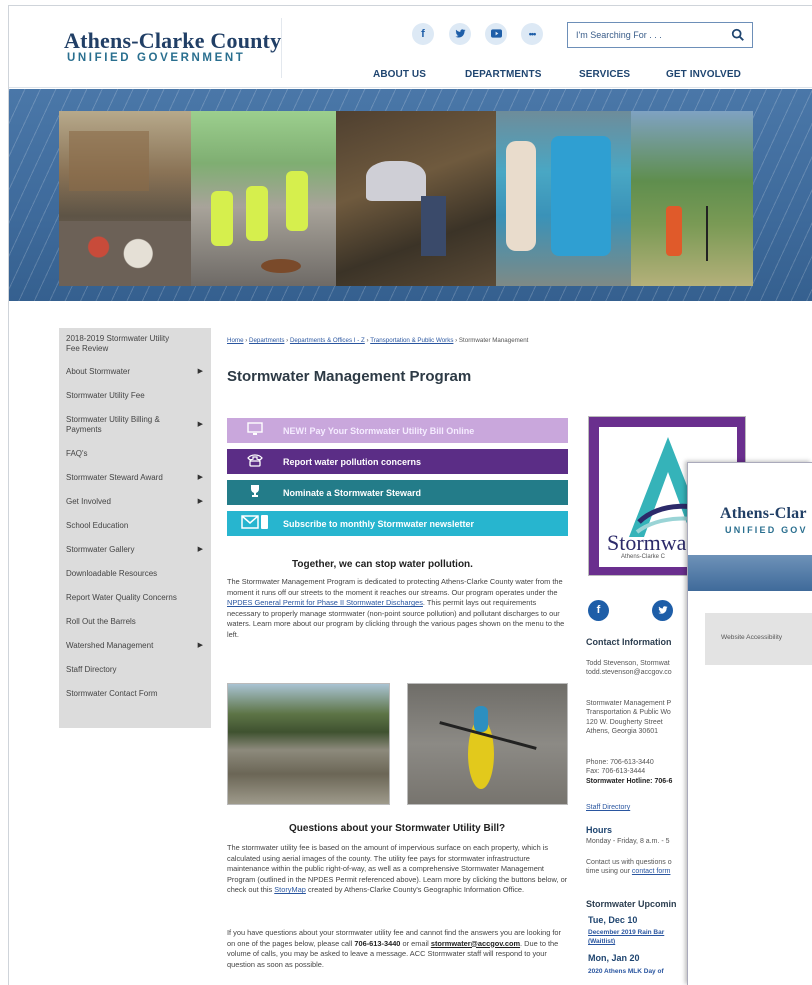 The image size is (812, 985). Describe the element at coordinates (114, 477) in the screenshot. I see `sidebar-item-label: Stormwater Steward Award` at that location.